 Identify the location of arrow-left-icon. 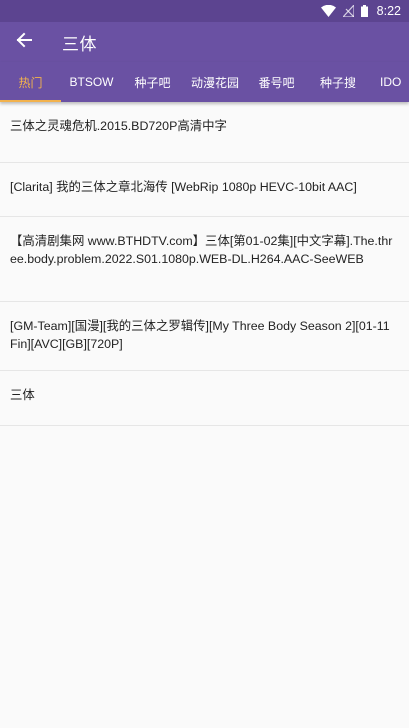
(24, 42).